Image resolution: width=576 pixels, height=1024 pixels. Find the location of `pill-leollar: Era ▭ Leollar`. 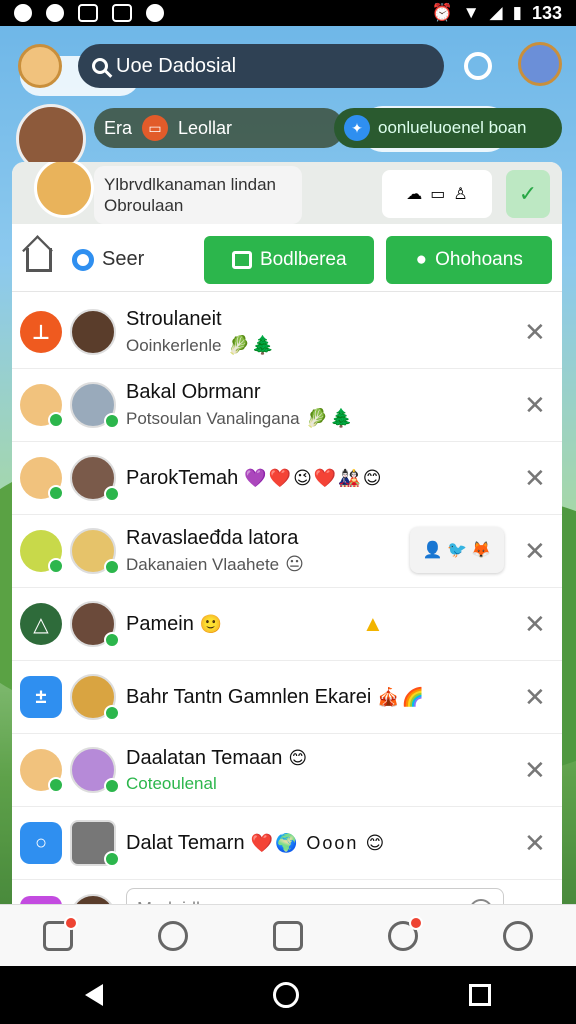

pill-leollar: Era ▭ Leollar is located at coordinates (219, 128).